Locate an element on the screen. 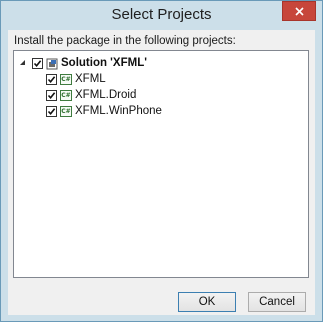 This screenshot has width=323, height=322. project-label: XFML.WinPhone is located at coordinates (118, 111).